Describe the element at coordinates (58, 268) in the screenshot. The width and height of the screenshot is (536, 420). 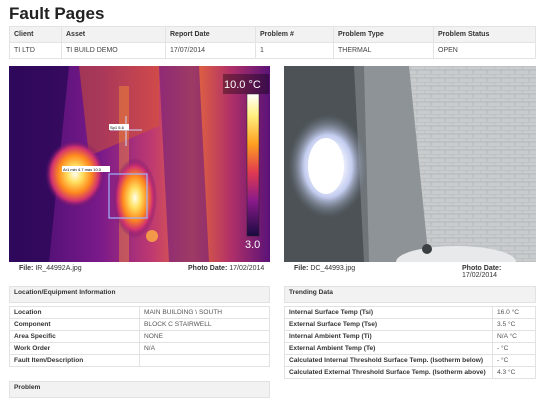
I see `ir-file-name: IR_44992A.jpg` at that location.